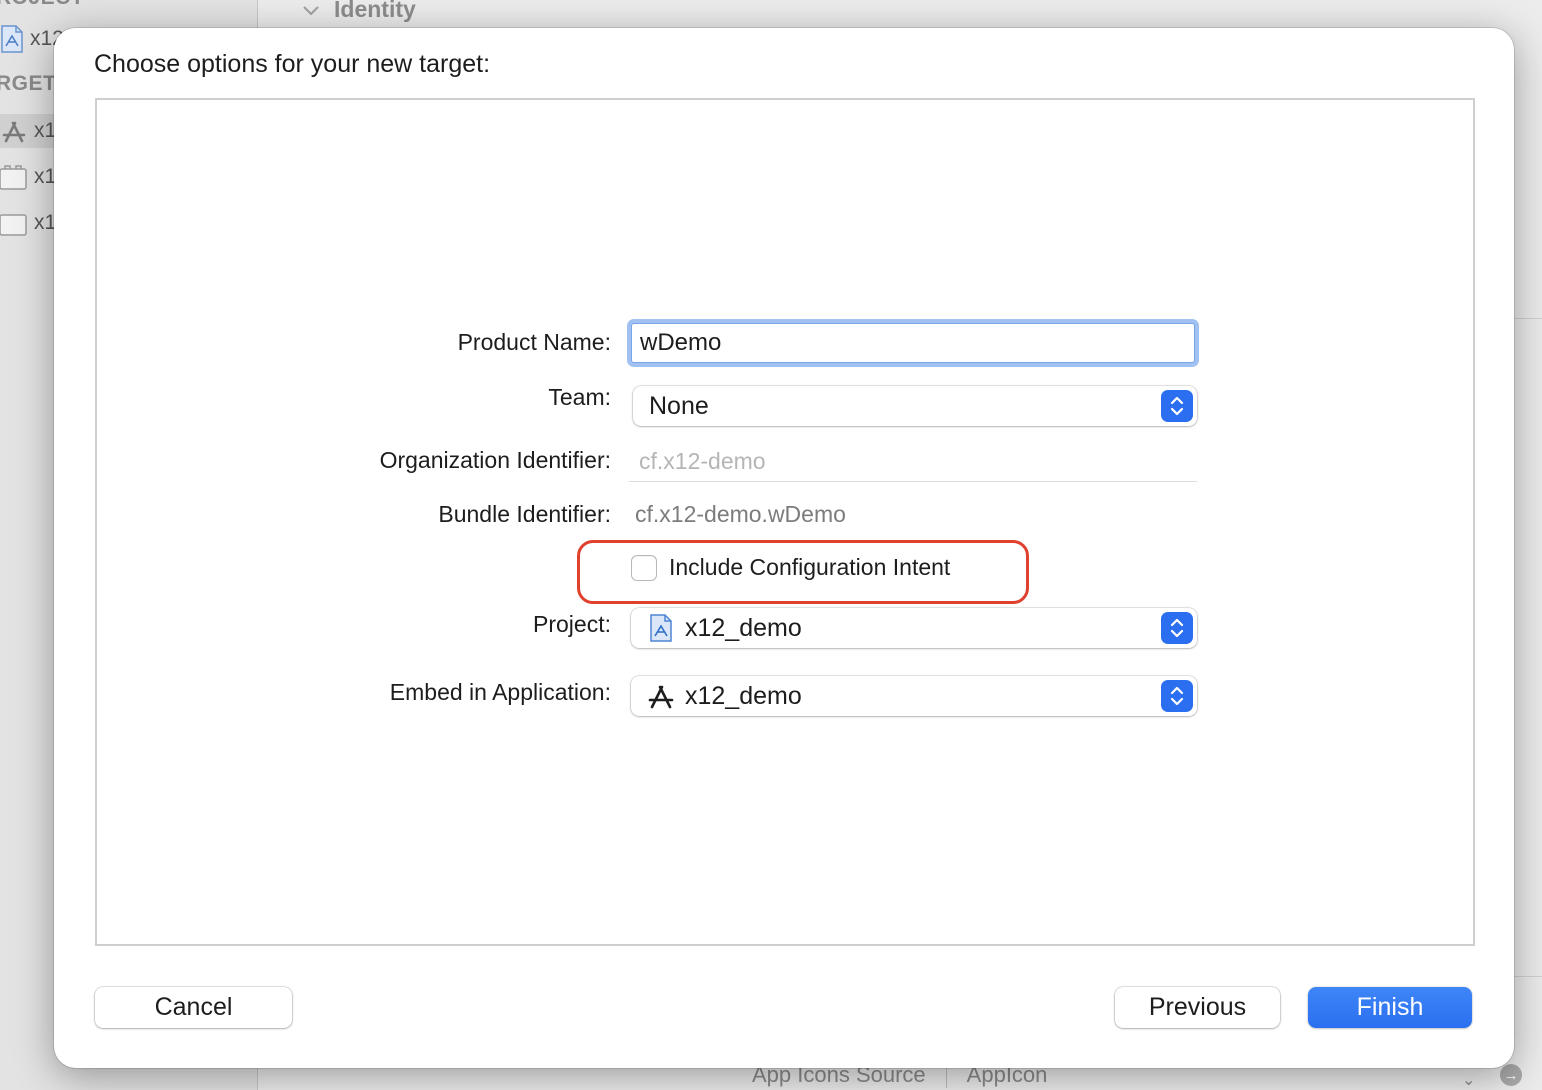 This screenshot has width=1542, height=1090. I want to click on organization-identifier-input, so click(913, 462).